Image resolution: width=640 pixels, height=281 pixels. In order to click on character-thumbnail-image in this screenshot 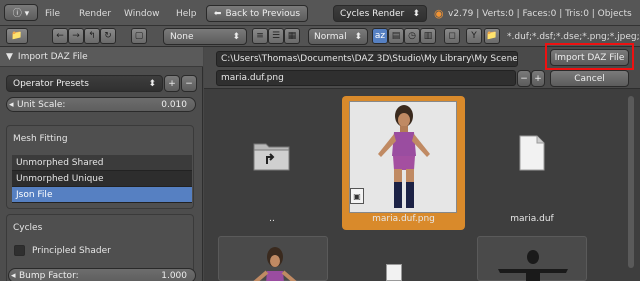, I will do `click(404, 156)`.